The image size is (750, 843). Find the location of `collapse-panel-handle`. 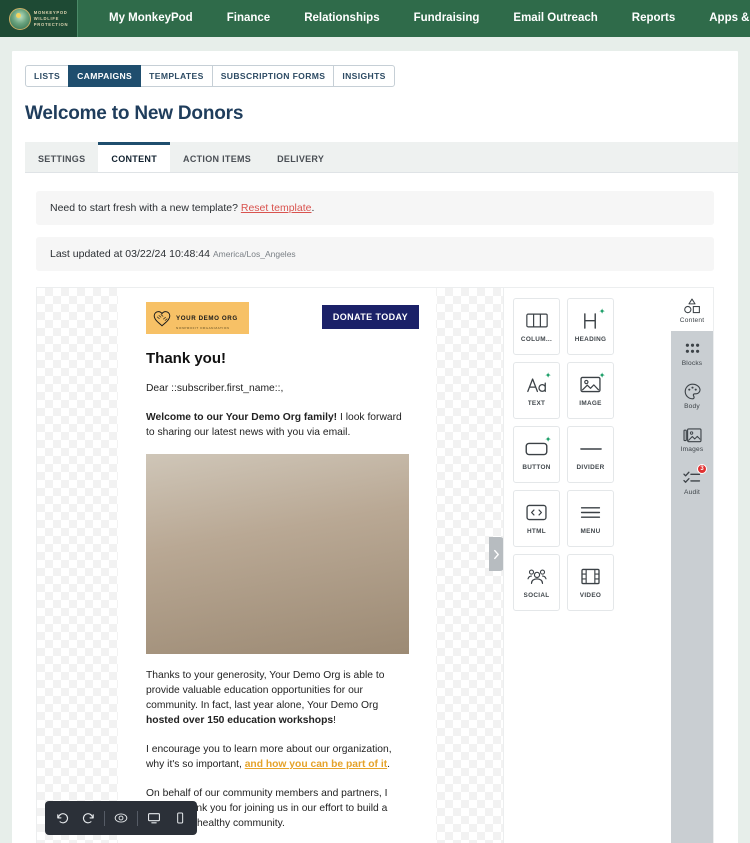

collapse-panel-handle is located at coordinates (496, 554).